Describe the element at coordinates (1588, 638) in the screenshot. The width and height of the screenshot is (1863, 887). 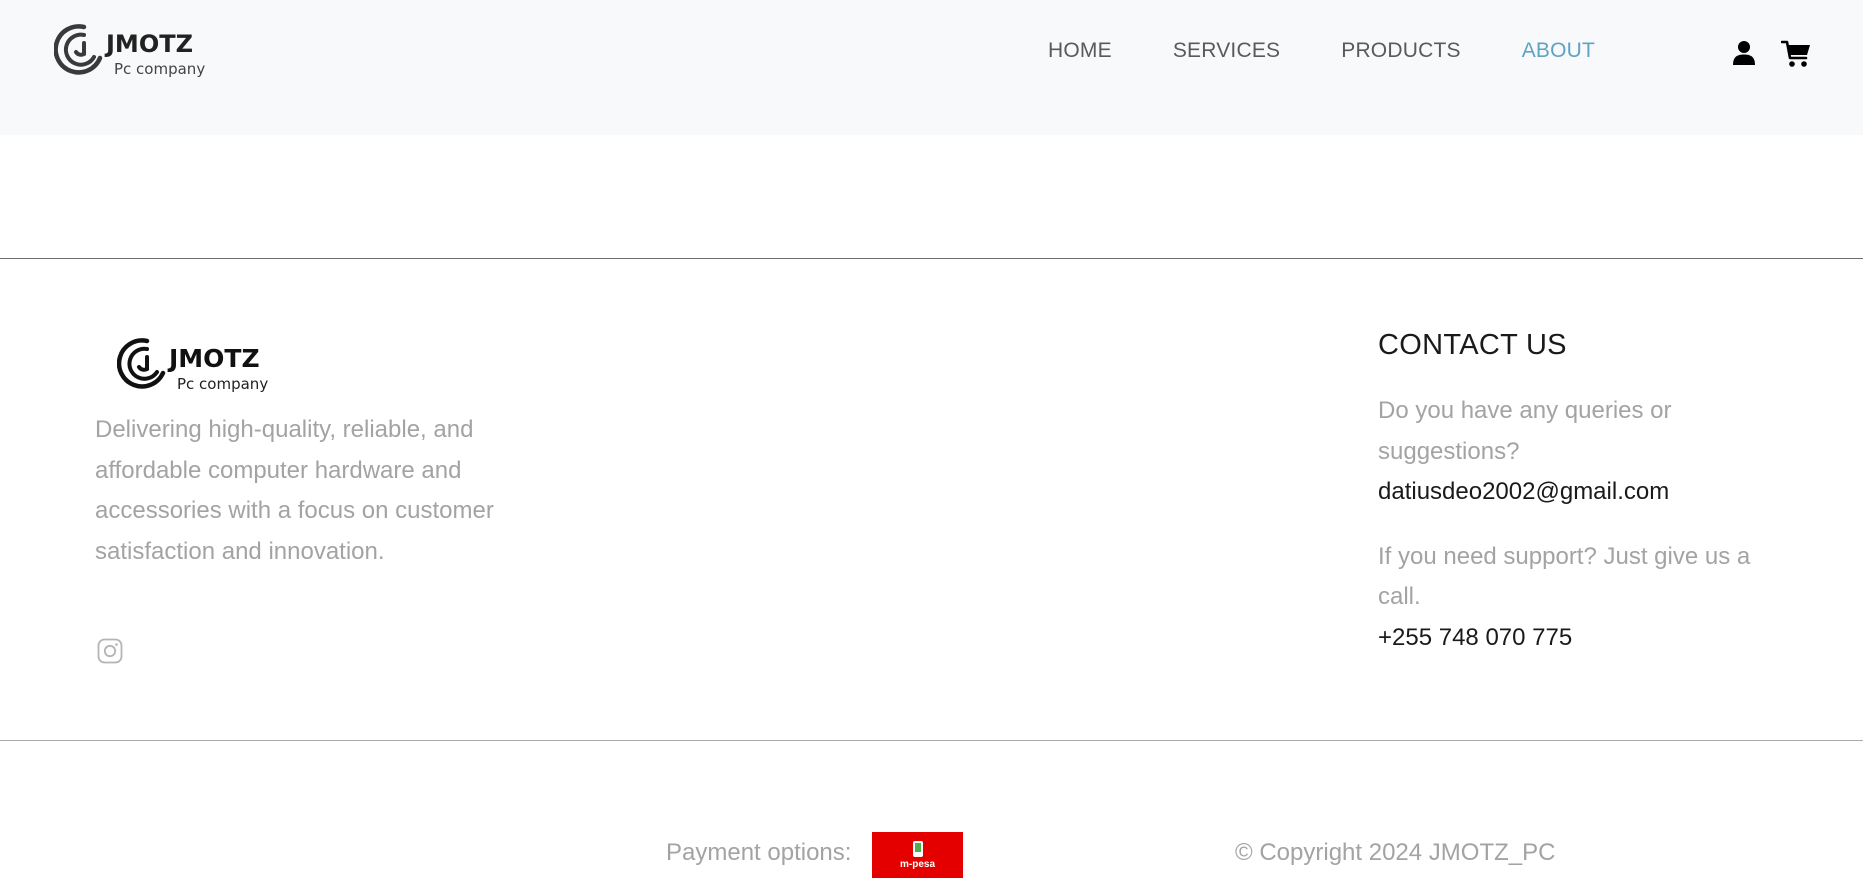
I see `contact-phone: +255 748 070 775` at that location.